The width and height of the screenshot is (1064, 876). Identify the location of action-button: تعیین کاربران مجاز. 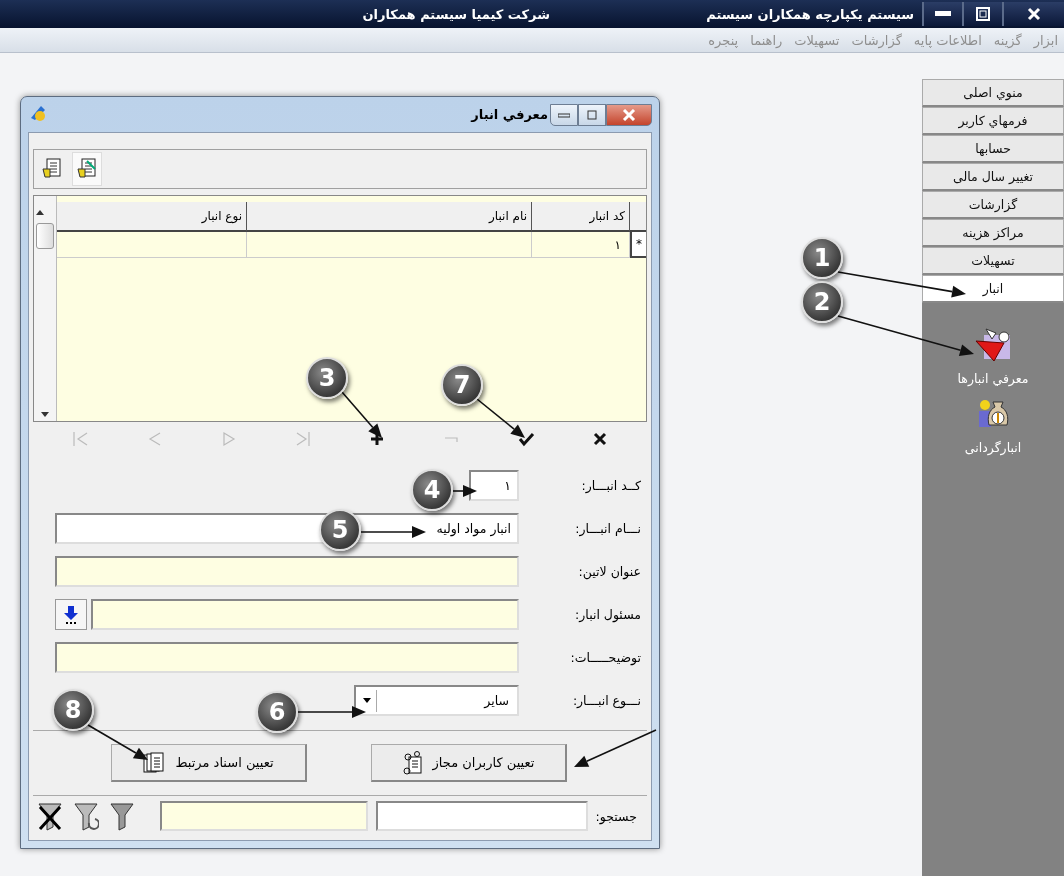
(469, 763).